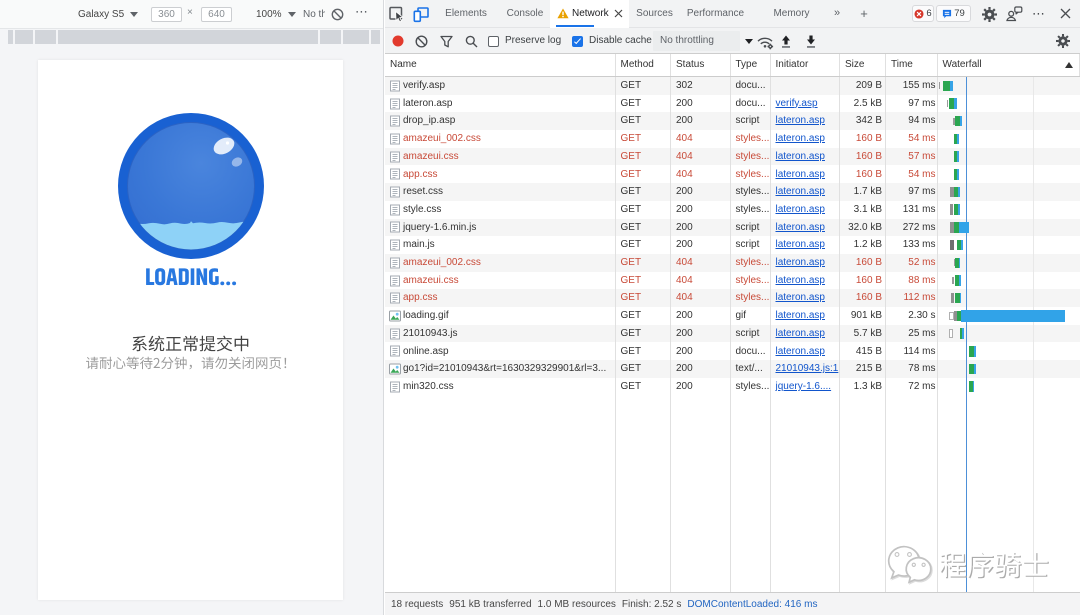  What do you see at coordinates (864, 13) in the screenshot?
I see `add-tab-icon: +` at bounding box center [864, 13].